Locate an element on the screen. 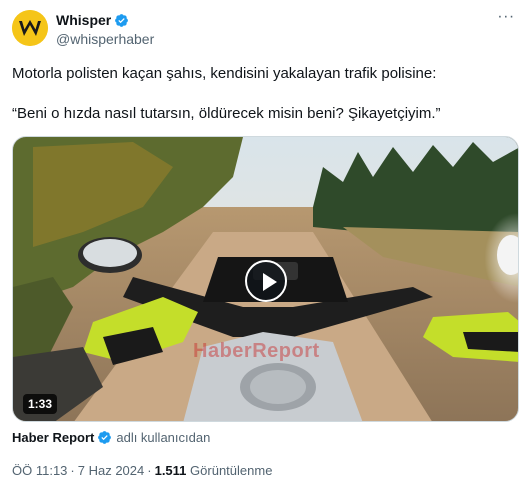 The image size is (528, 492). attribution-name: Haber Report is located at coordinates (53, 437).